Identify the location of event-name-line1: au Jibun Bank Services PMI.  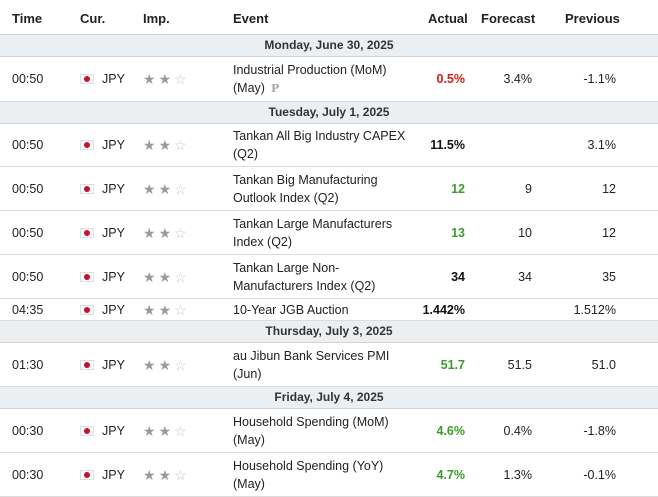
(311, 355).